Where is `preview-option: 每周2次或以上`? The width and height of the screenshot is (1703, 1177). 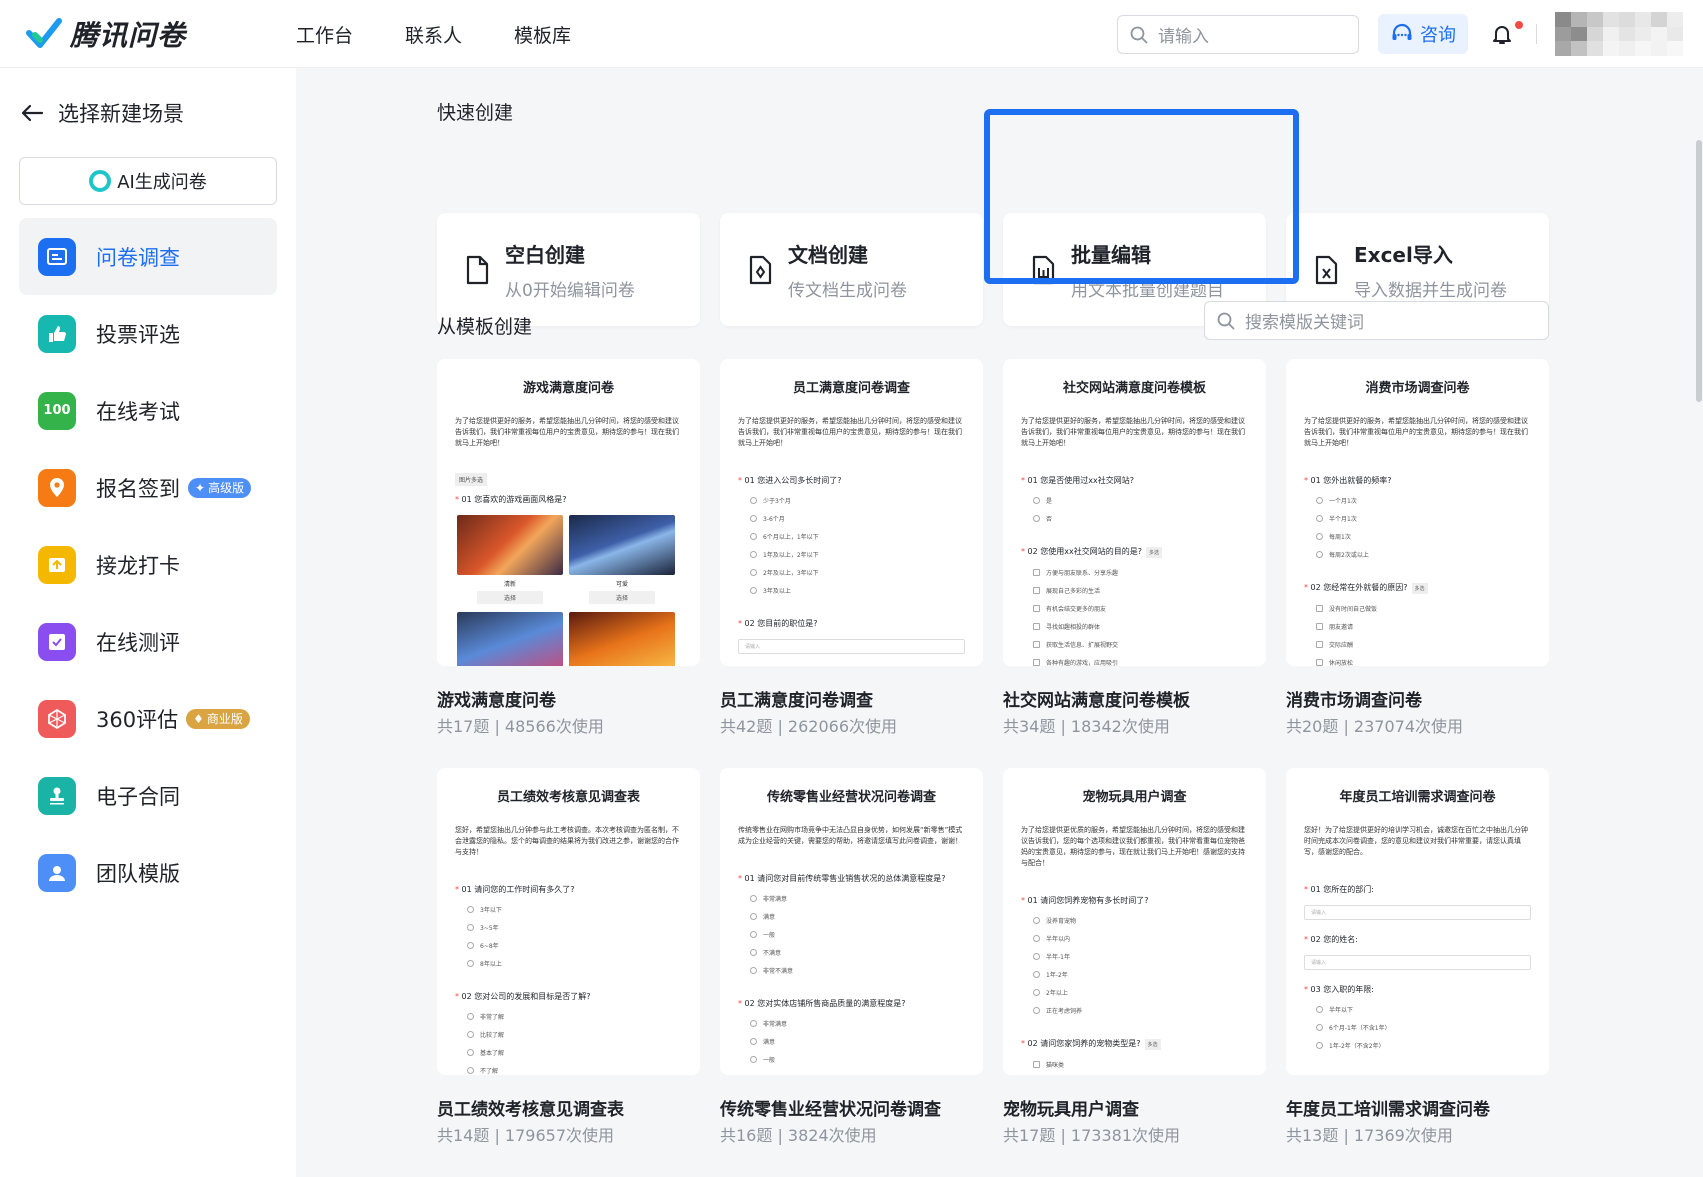
preview-option: 每周2次或以上 is located at coordinates (1423, 554).